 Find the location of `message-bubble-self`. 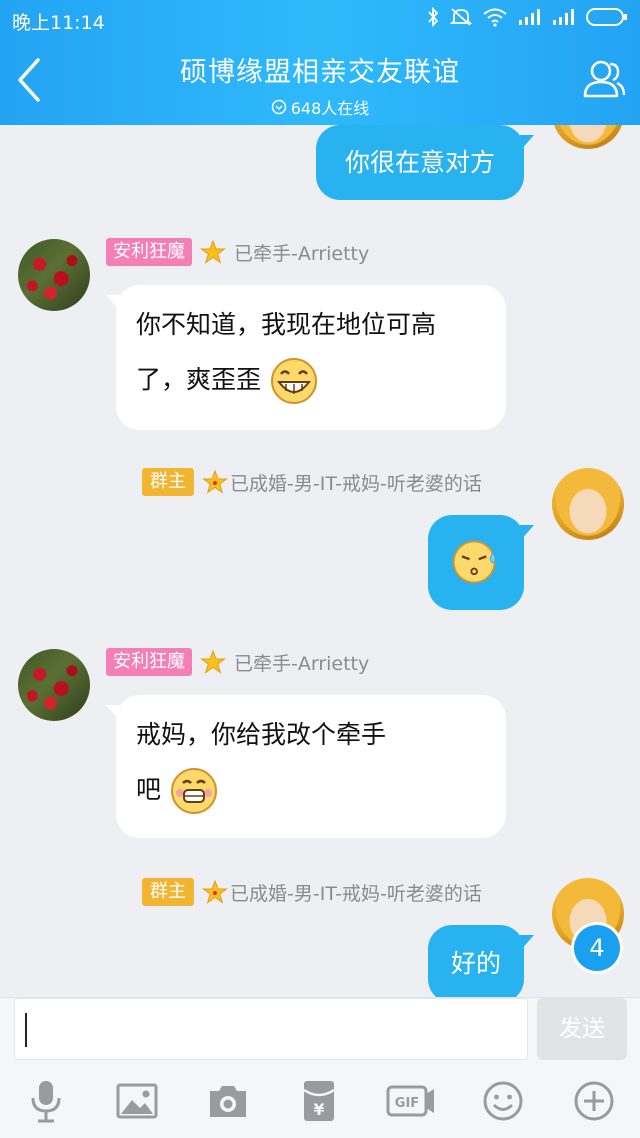

message-bubble-self is located at coordinates (481, 562).